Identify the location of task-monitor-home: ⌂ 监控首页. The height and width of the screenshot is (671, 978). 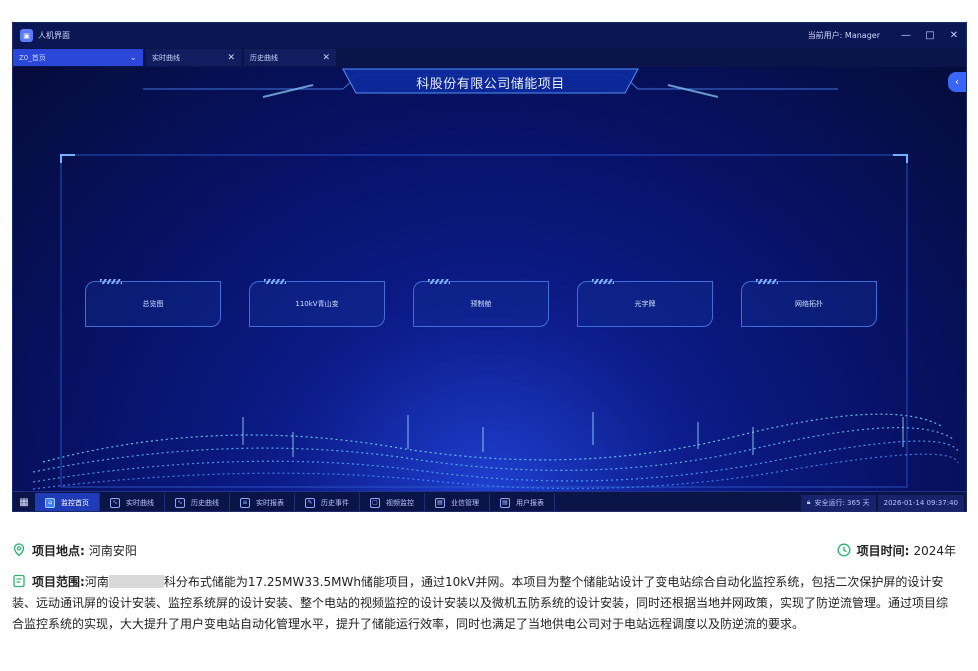
(67, 501).